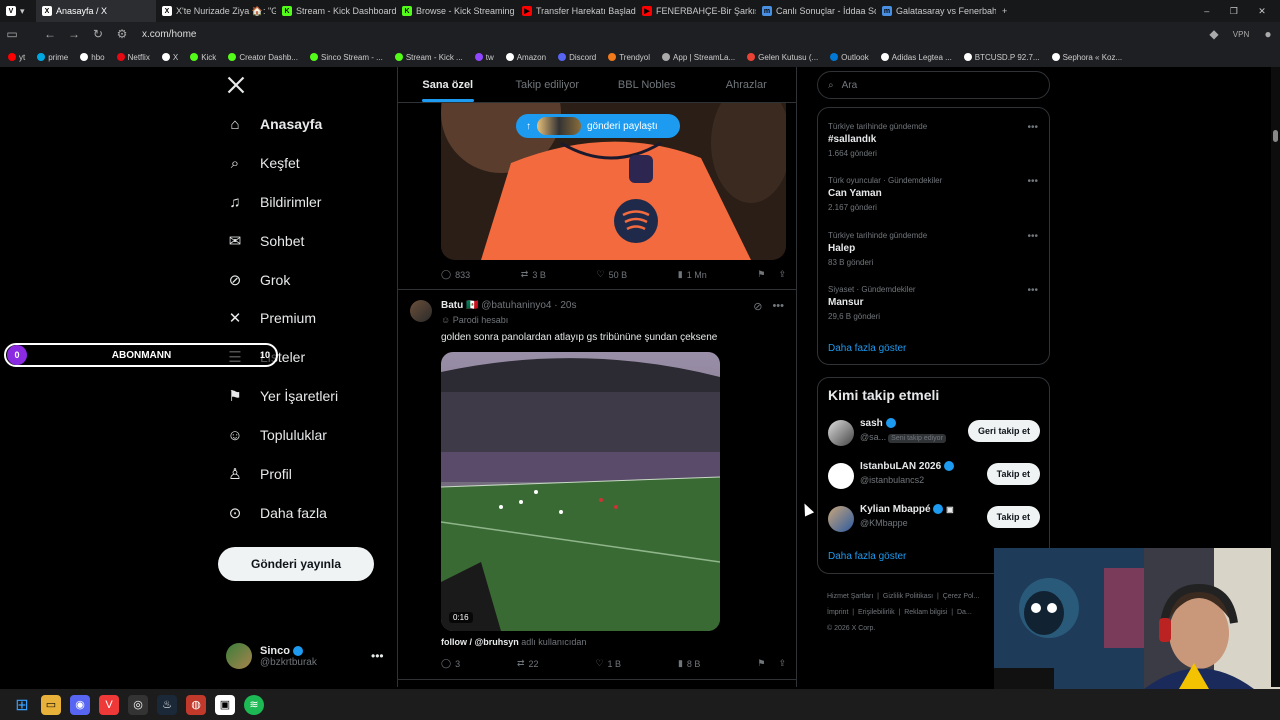  Describe the element at coordinates (80, 704) in the screenshot. I see `discord-icon: ◉` at that location.